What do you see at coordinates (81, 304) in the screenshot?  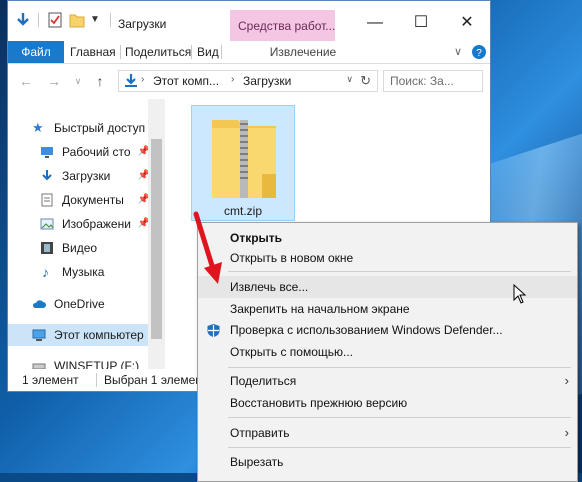 I see `nav-item-onedrive: OneDrive` at bounding box center [81, 304].